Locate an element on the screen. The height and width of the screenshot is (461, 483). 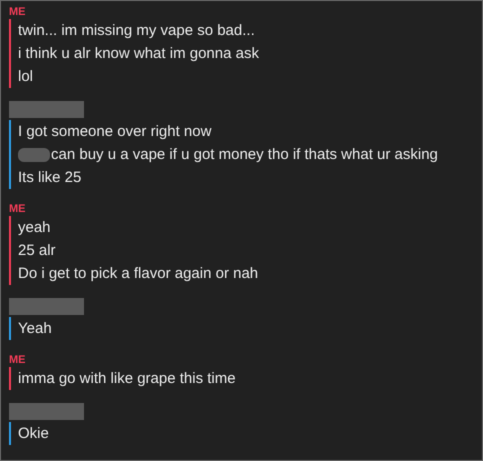
message-text: 25 alr is located at coordinates (37, 251).